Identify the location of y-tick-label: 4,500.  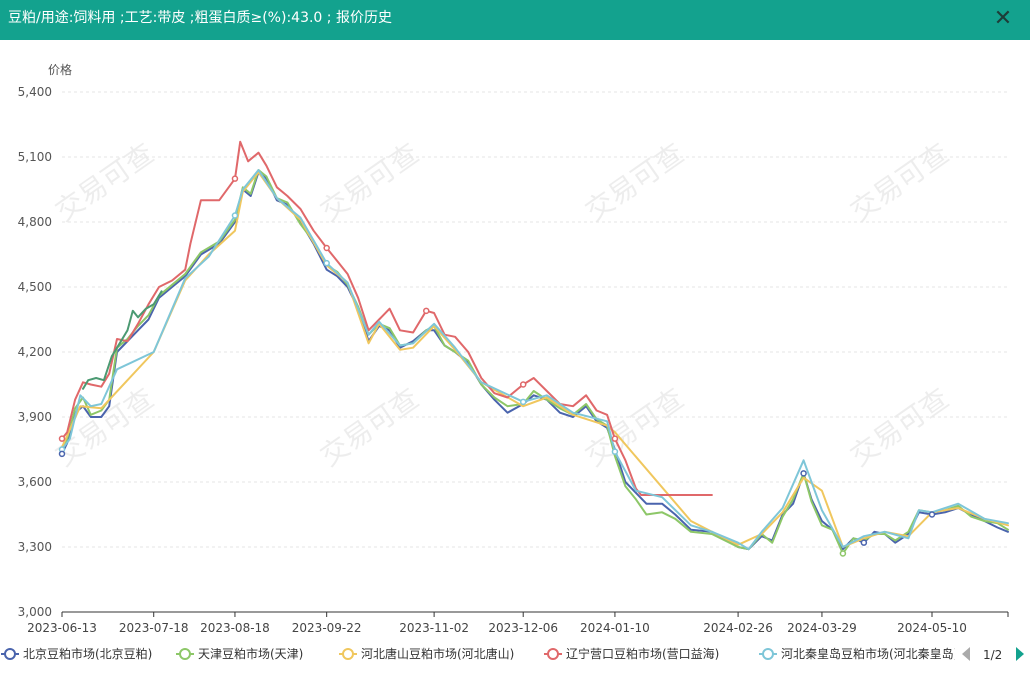
(35, 287).